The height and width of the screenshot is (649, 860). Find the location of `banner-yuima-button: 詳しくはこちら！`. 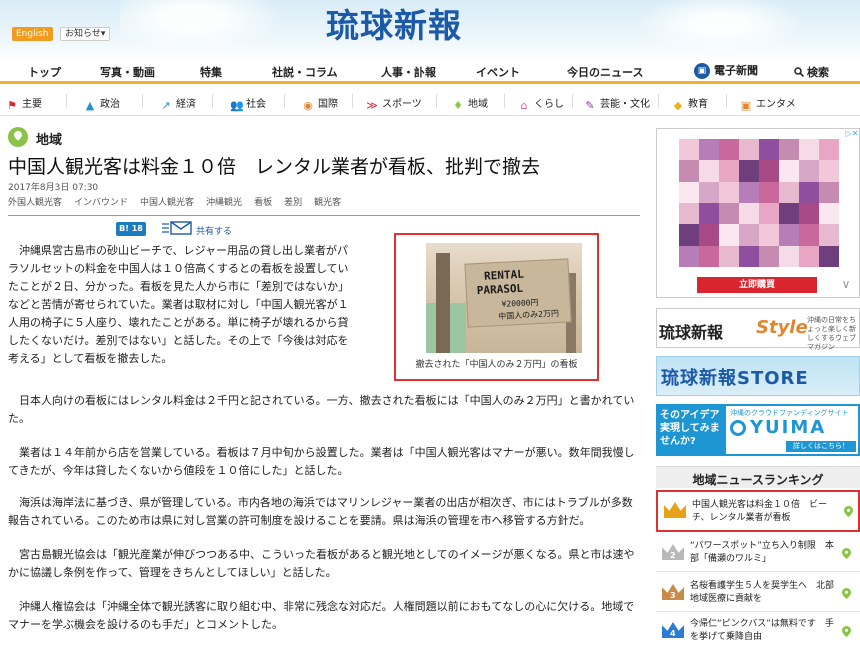

banner-yuima-button: 詳しくはこちら！ is located at coordinates (821, 446).